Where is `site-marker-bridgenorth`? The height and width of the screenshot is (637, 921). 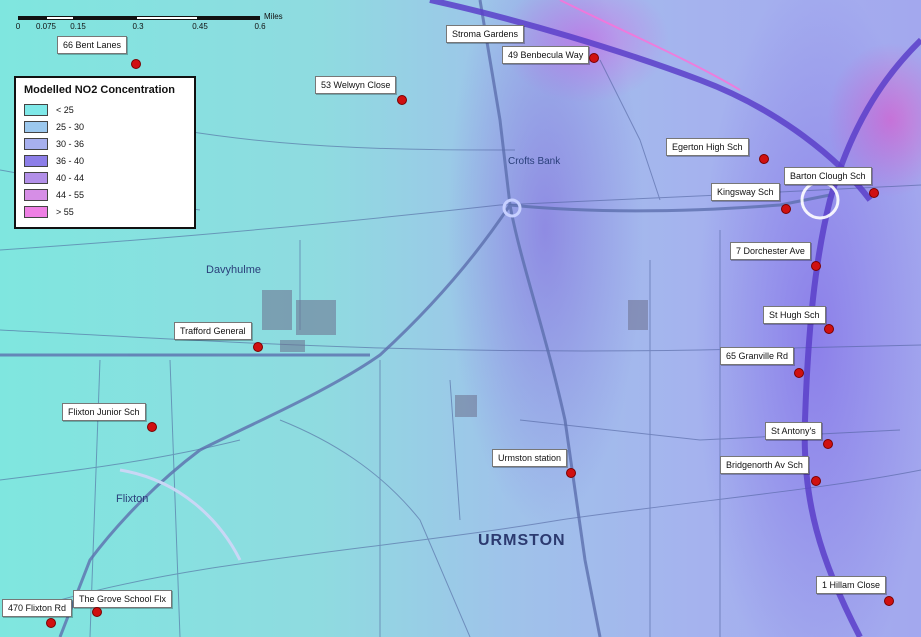
site-marker-bridgenorth is located at coordinates (816, 481).